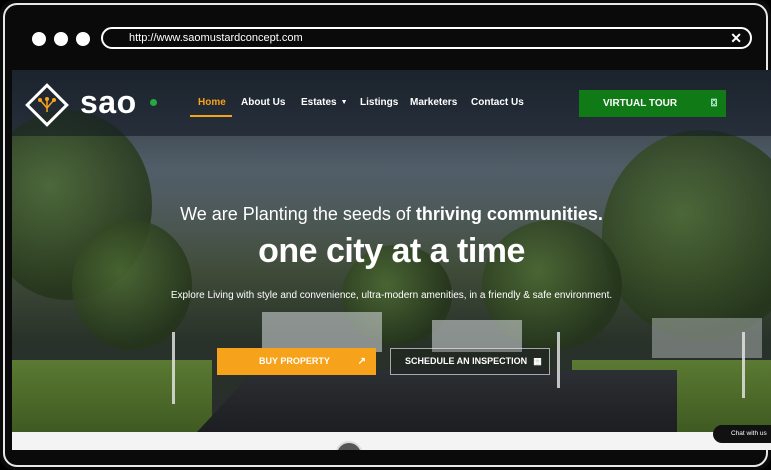  I want to click on close-icon: ✕, so click(736, 38).